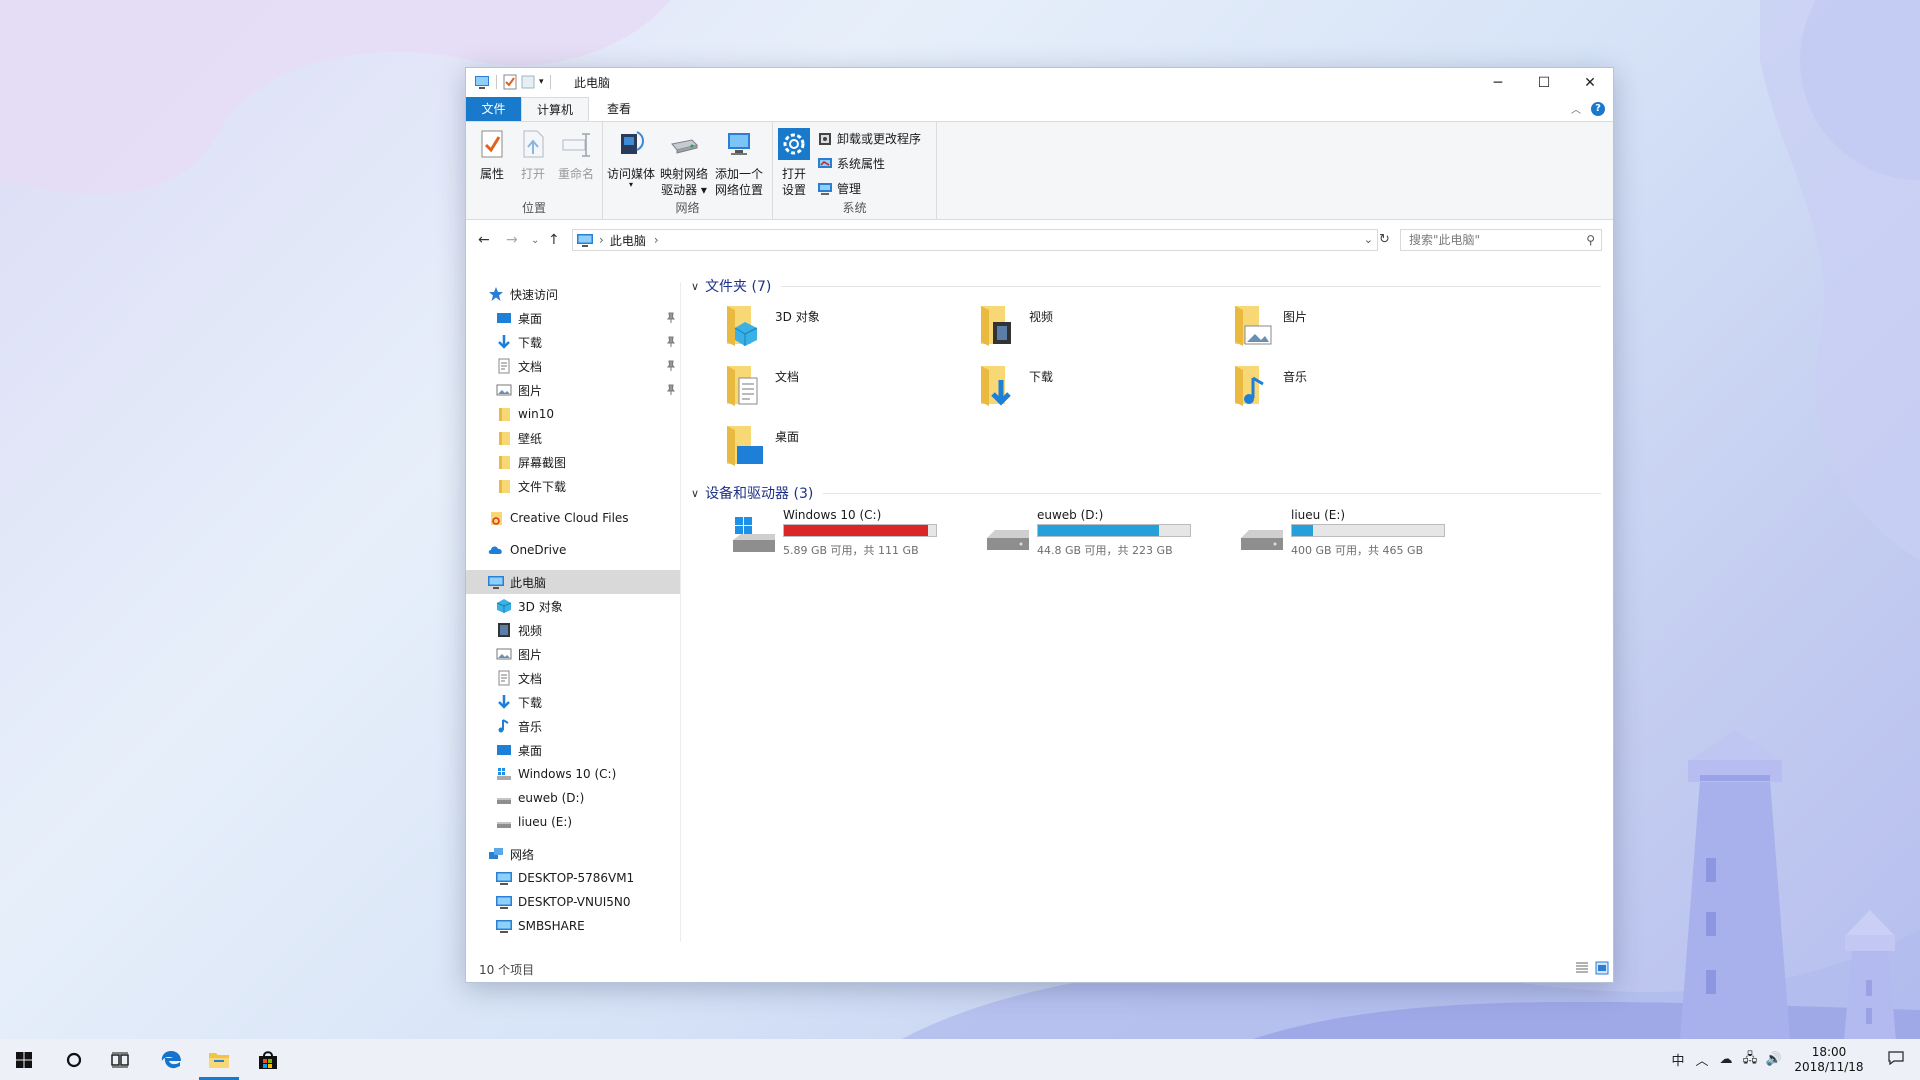  I want to click on folder-downloads: 下载, so click(1014, 384).